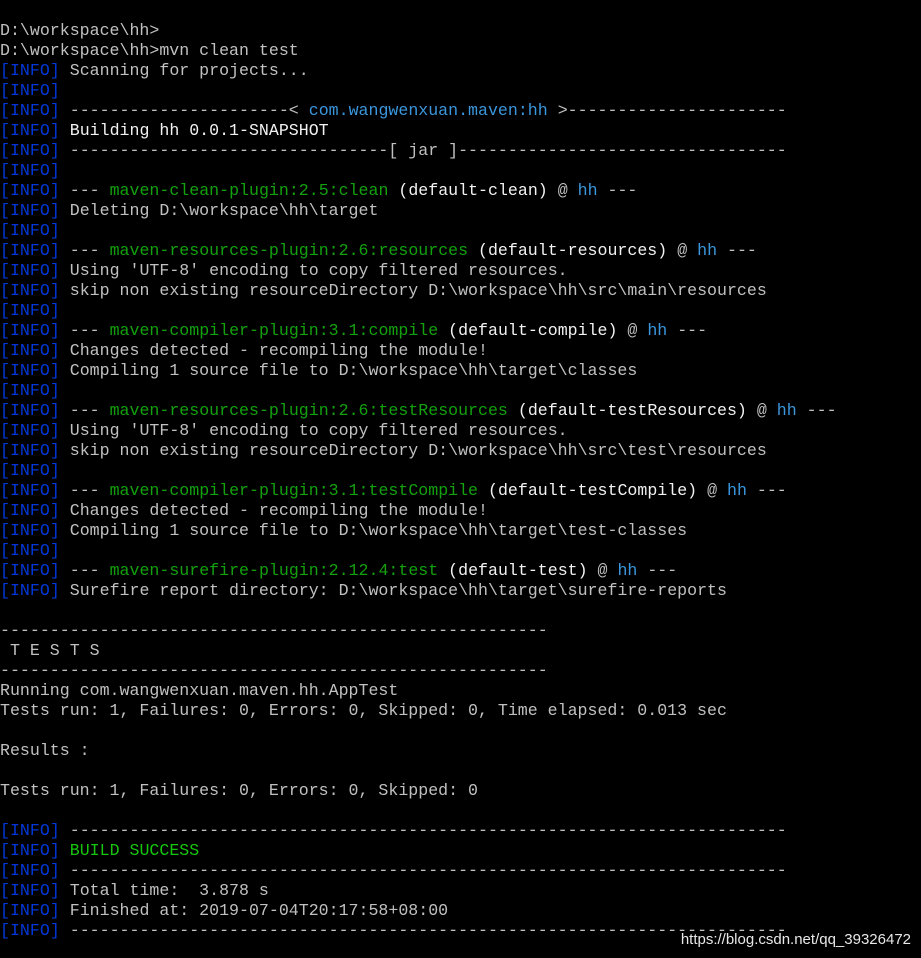  What do you see at coordinates (249, 190) in the screenshot?
I see `plugin-goal: maven-clean-plugin:2.5:clean` at bounding box center [249, 190].